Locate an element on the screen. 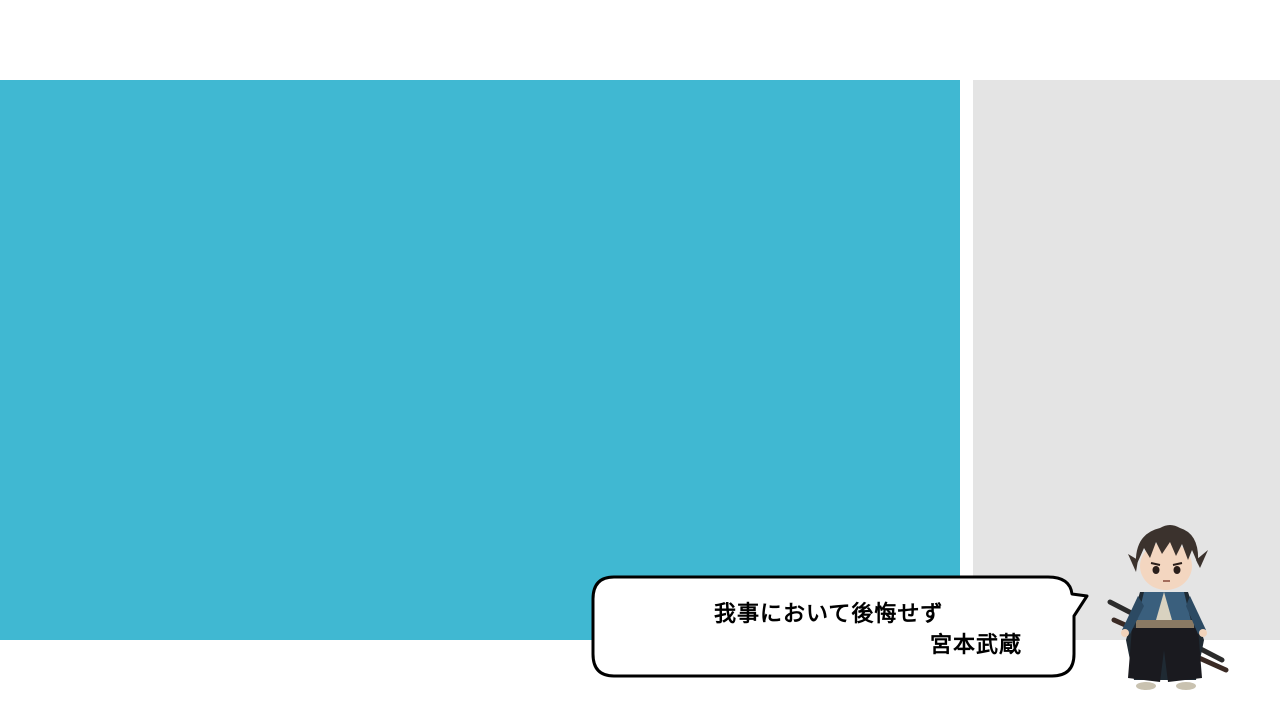  samurai-character-icon is located at coordinates (1168, 607).